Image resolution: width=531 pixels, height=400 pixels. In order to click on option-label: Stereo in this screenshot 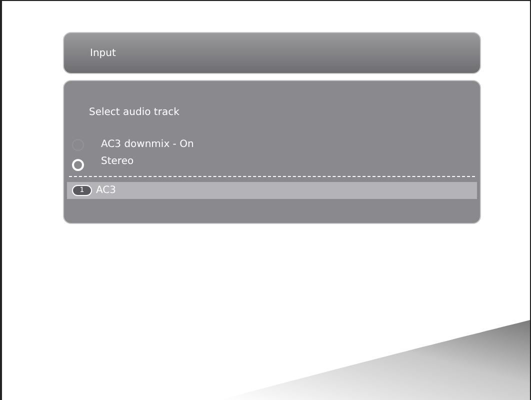, I will do `click(117, 161)`.